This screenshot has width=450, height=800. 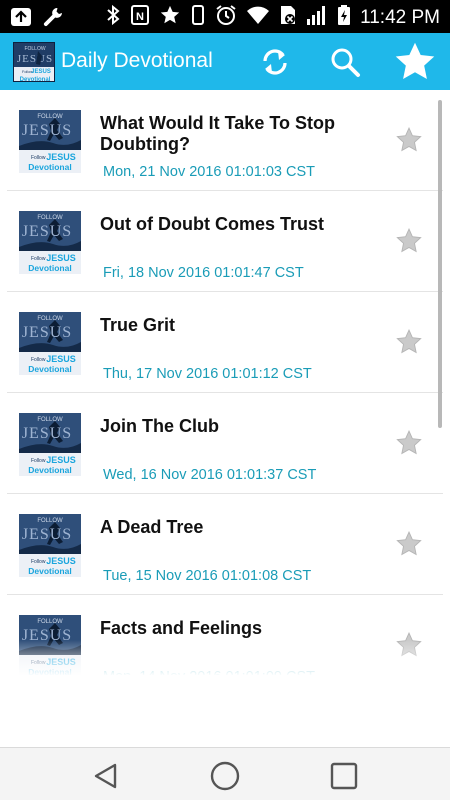 I want to click on nfc-icon: N, so click(x=140, y=17).